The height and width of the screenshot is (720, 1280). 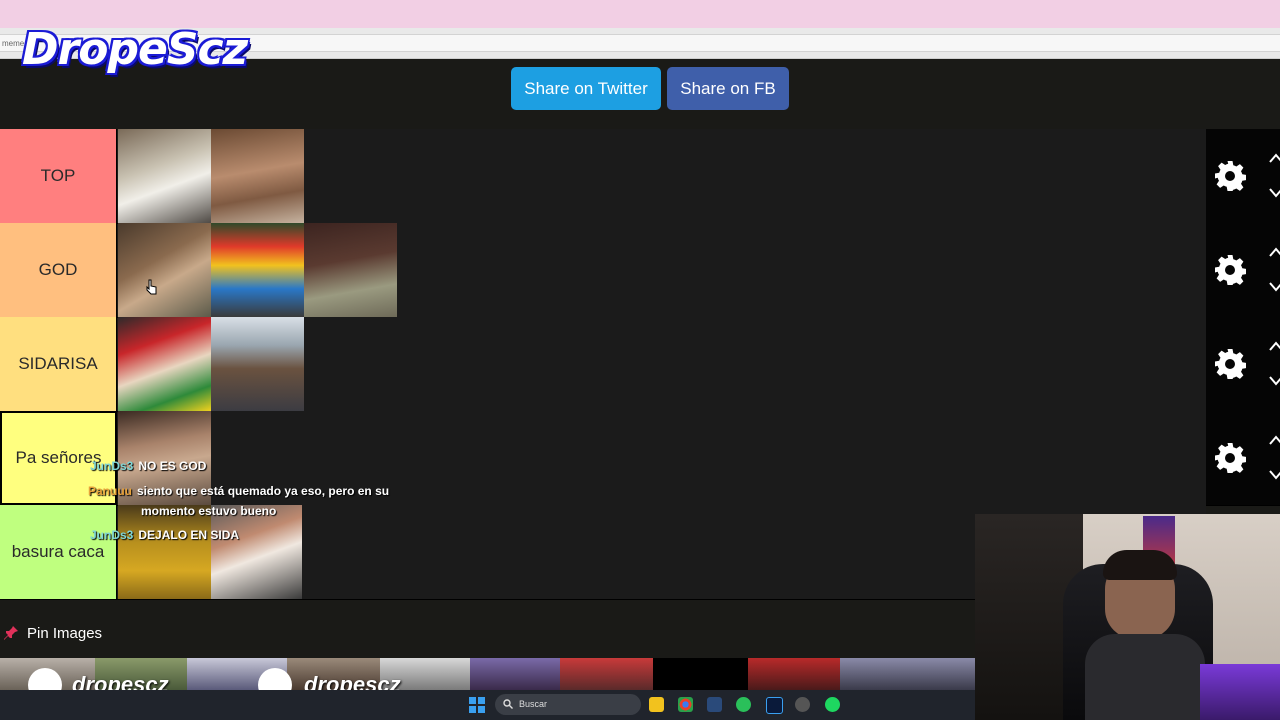 What do you see at coordinates (774, 705) in the screenshot?
I see `photoshop-icon` at bounding box center [774, 705].